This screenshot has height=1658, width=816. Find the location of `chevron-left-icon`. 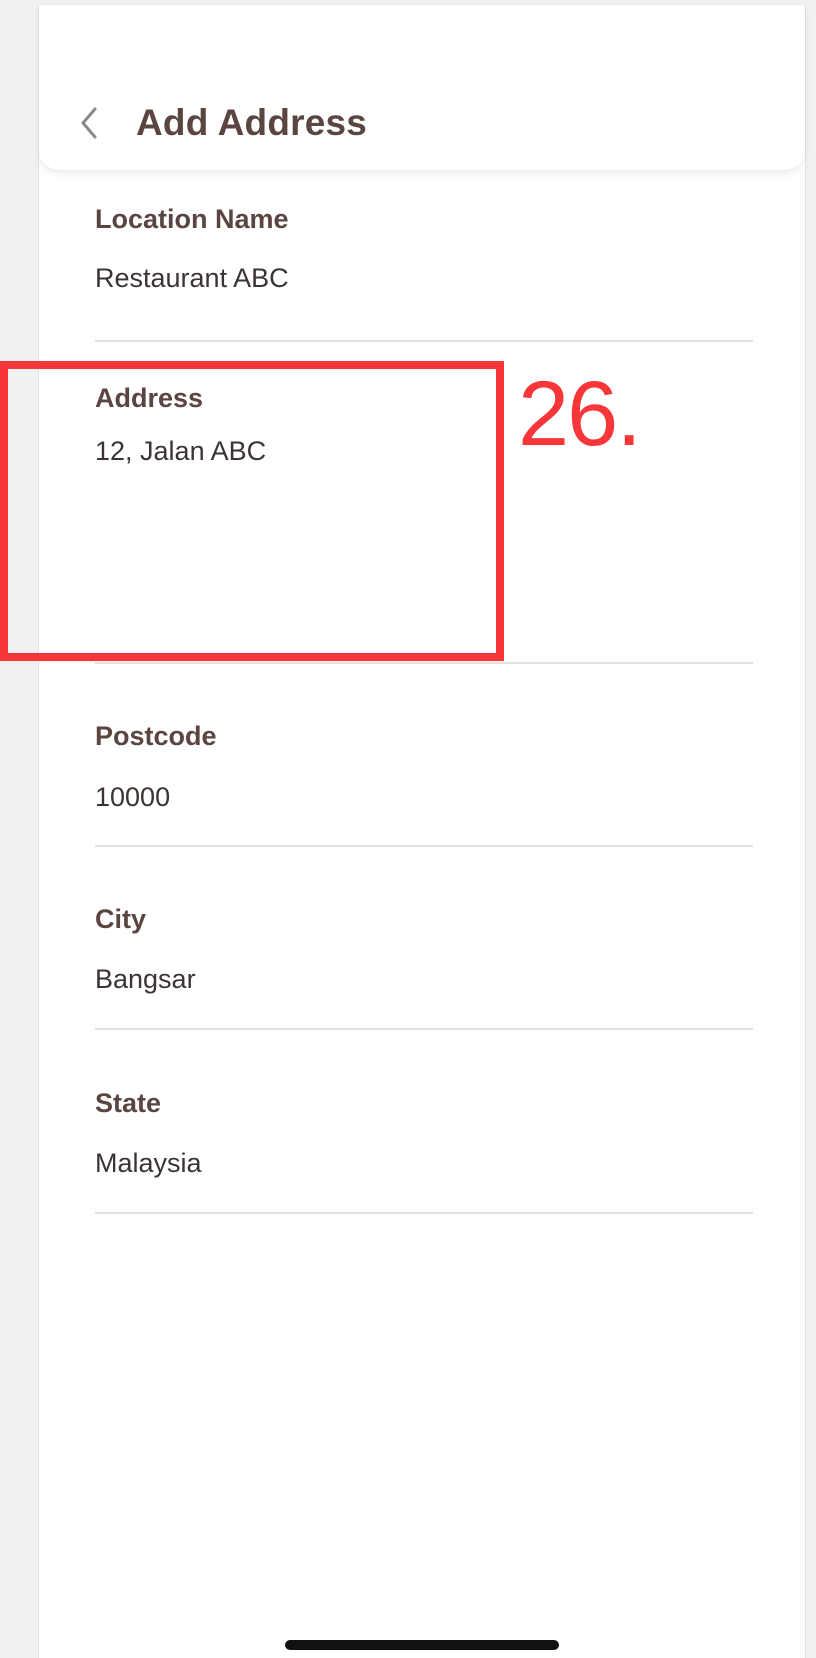

chevron-left-icon is located at coordinates (89, 123).